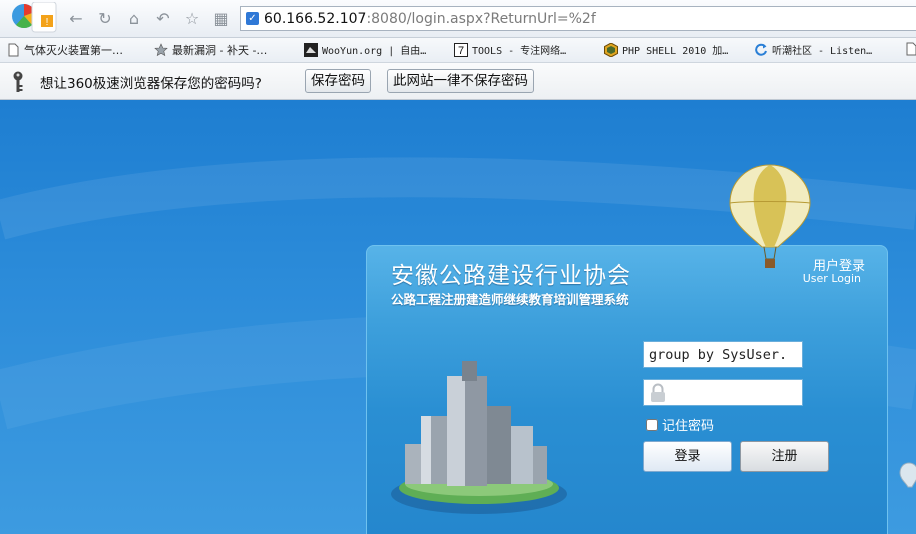 The width and height of the screenshot is (916, 534). I want to click on apps-icon: ▦, so click(221, 19).